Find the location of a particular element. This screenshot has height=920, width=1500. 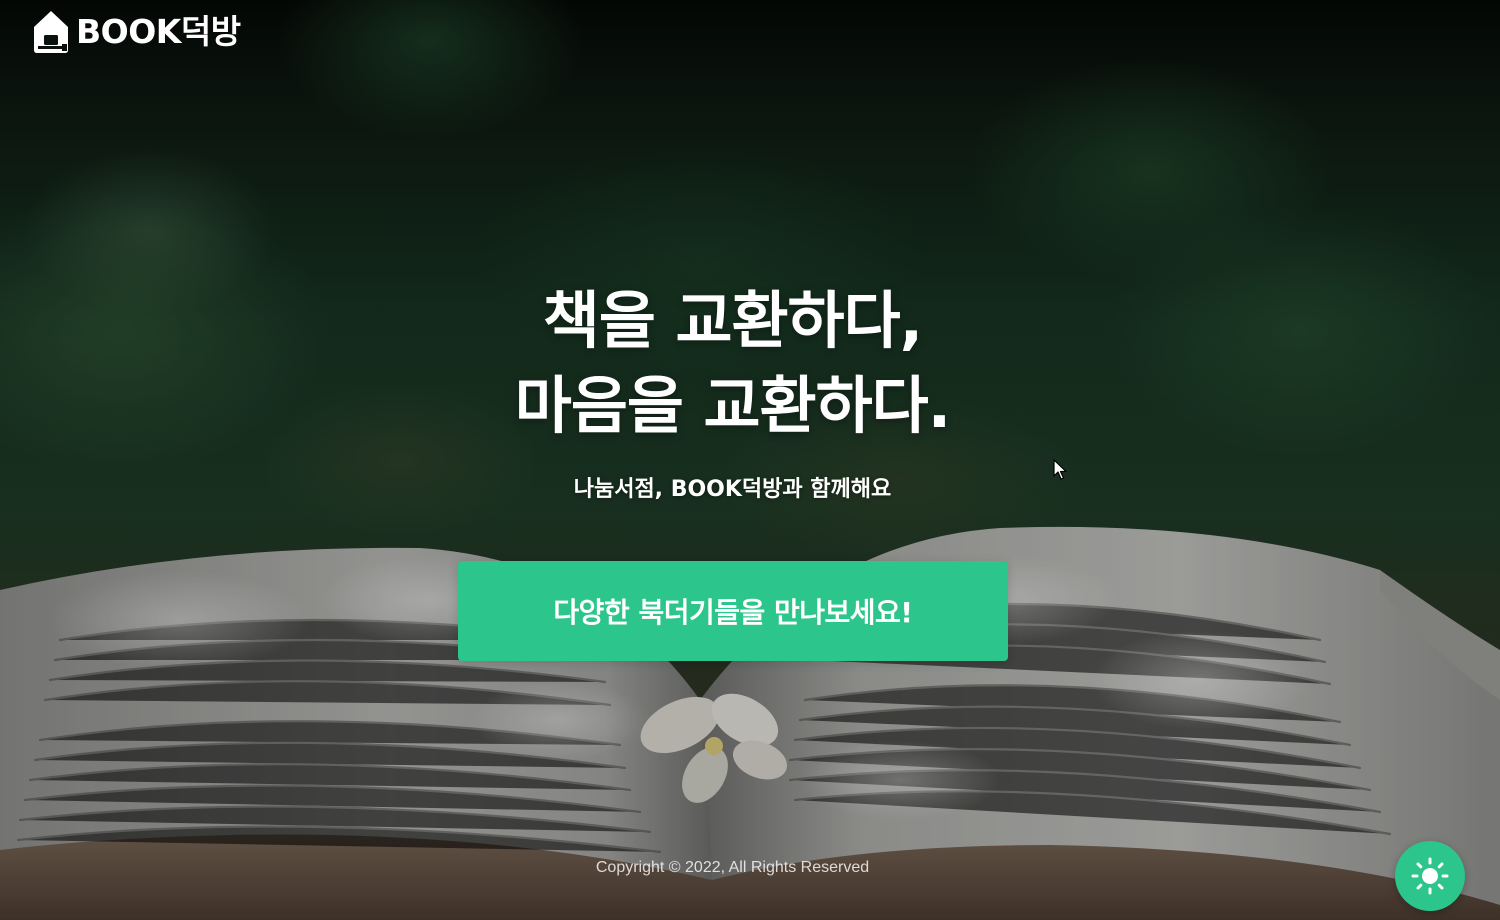

mouse-cursor-icon is located at coordinates (1060, 469).